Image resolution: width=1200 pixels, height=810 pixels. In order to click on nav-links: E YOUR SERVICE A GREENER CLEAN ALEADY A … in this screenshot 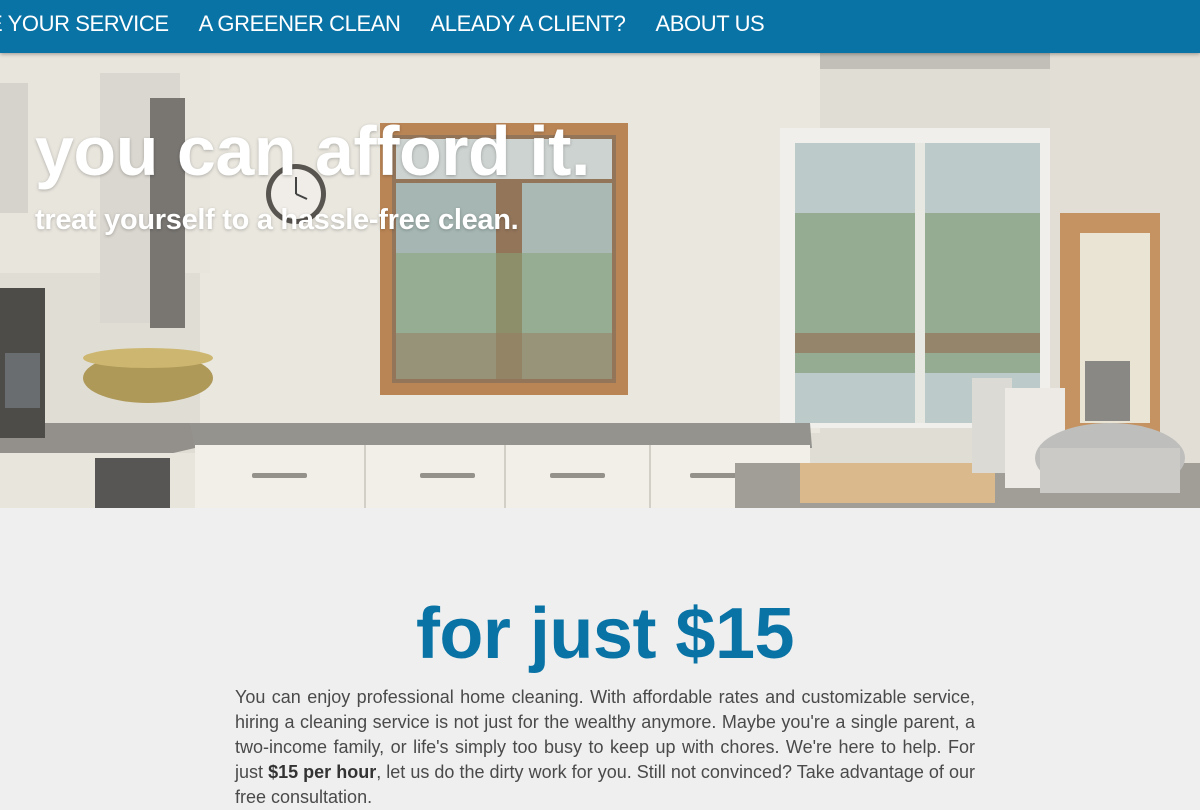, I will do `click(397, 23)`.